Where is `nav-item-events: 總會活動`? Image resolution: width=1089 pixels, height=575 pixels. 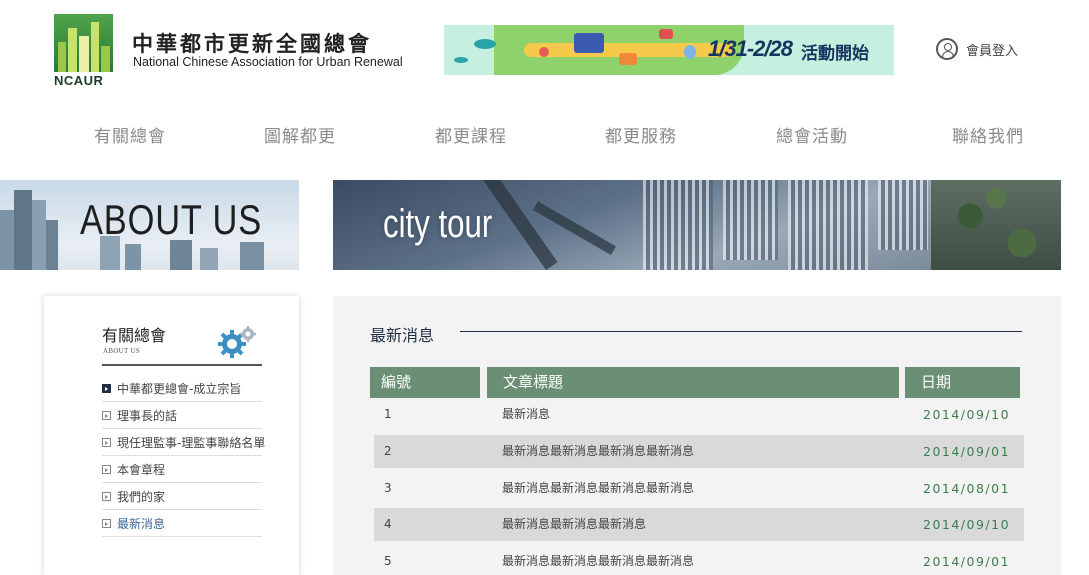
nav-item-events: 總會活動 is located at coordinates (812, 134).